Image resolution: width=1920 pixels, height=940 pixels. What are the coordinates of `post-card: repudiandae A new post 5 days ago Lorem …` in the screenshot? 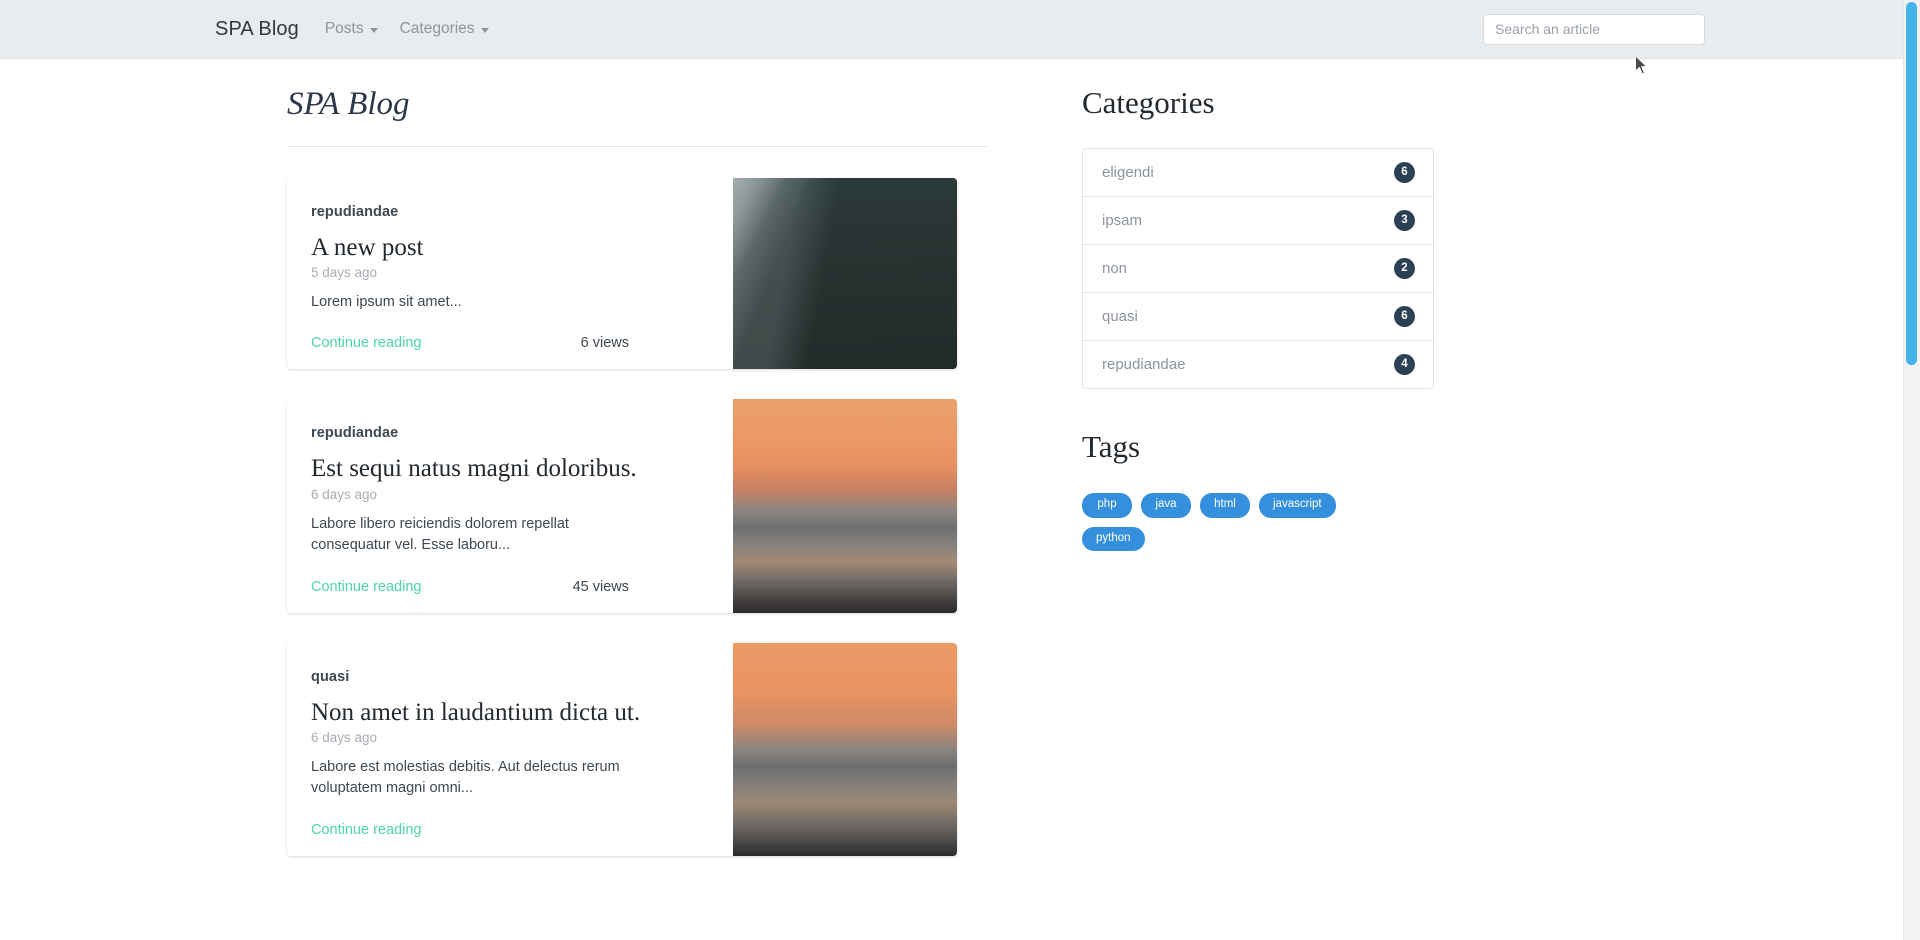 It's located at (622, 273).